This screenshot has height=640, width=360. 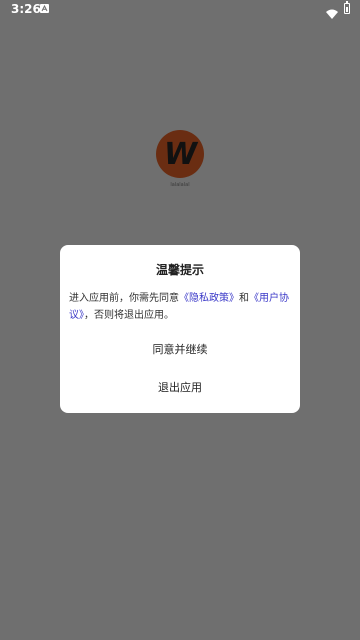 I want to click on status-bar: 3:26, so click(x=180, y=10).